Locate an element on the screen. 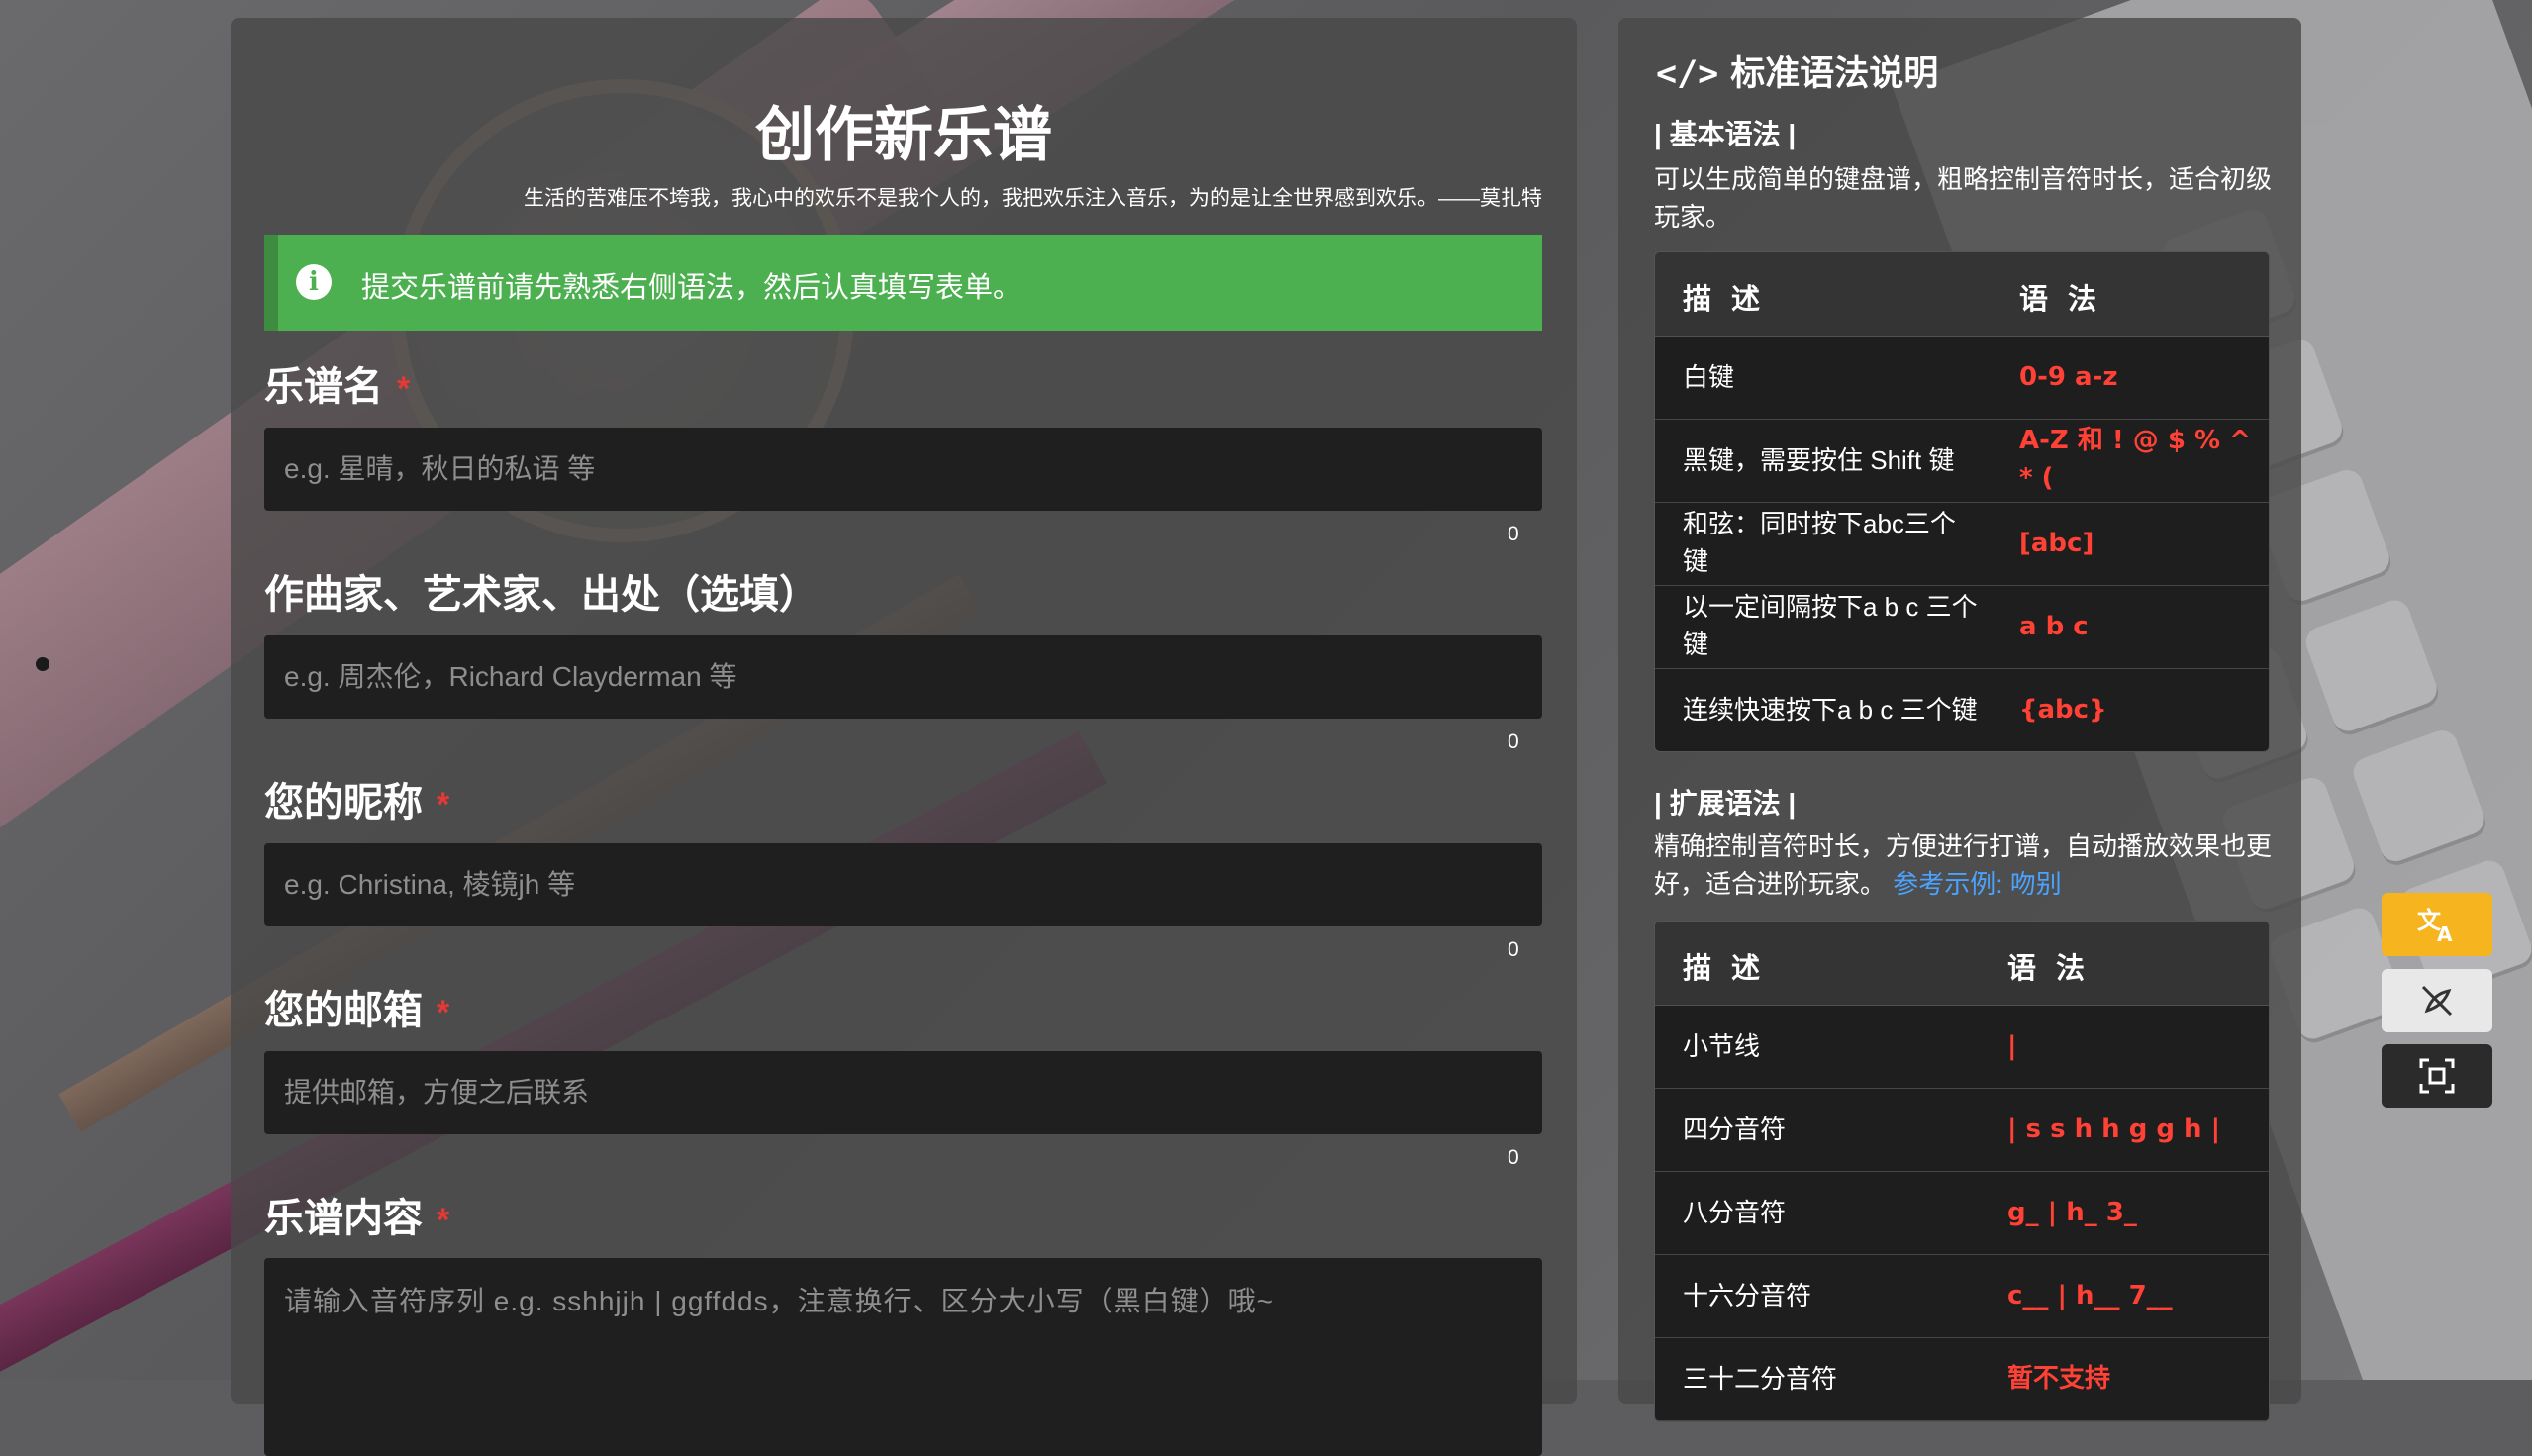 The width and height of the screenshot is (2532, 1456). row-desc: 连续快速按下a b c 三个键 is located at coordinates (1830, 710).